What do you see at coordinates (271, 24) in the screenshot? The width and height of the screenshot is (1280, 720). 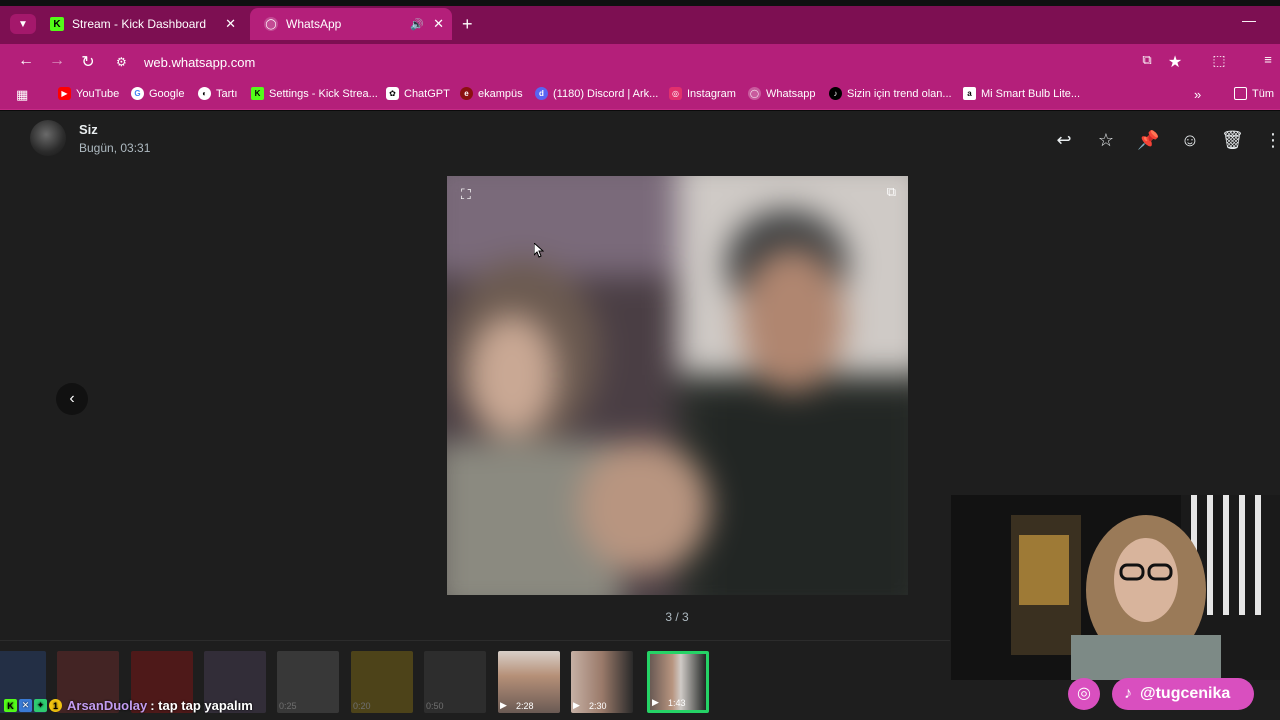 I see `whatsapp-icon: ◯` at bounding box center [271, 24].